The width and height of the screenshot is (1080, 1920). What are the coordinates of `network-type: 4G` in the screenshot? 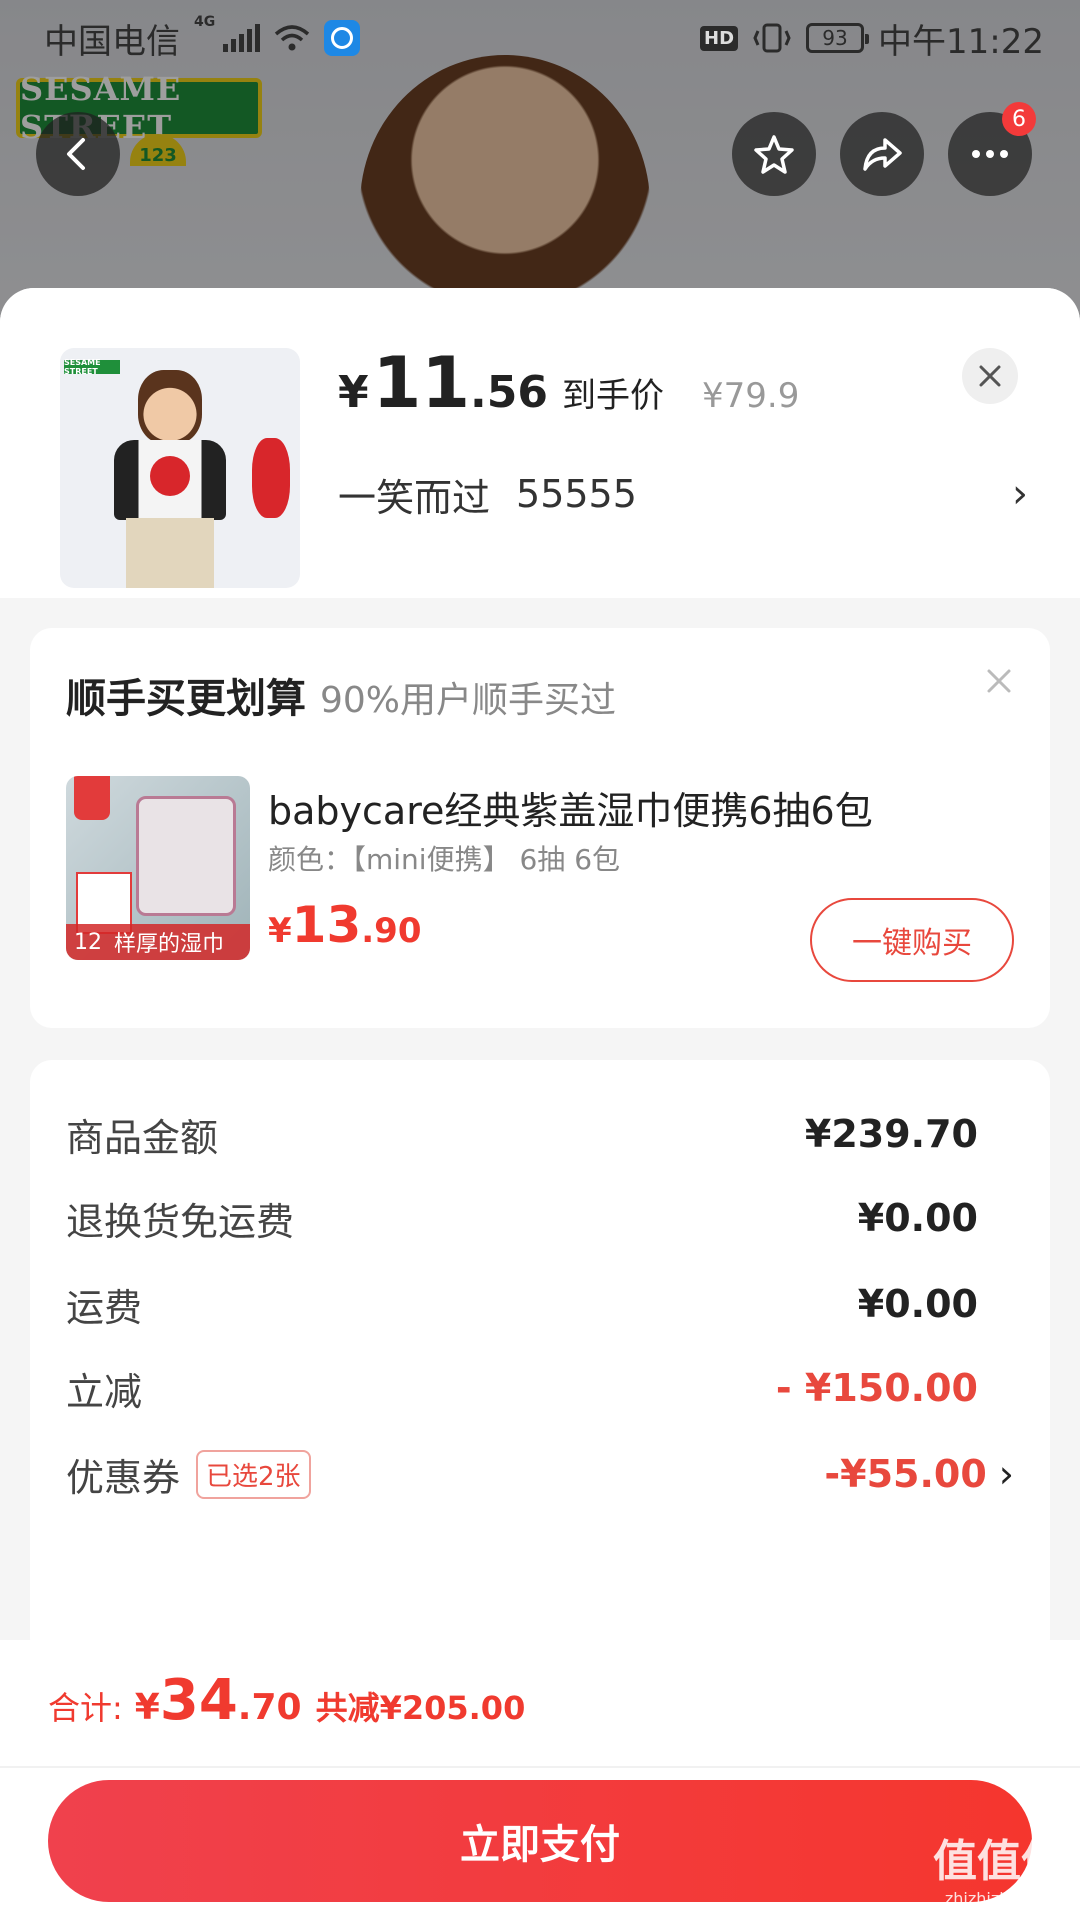 It's located at (205, 21).